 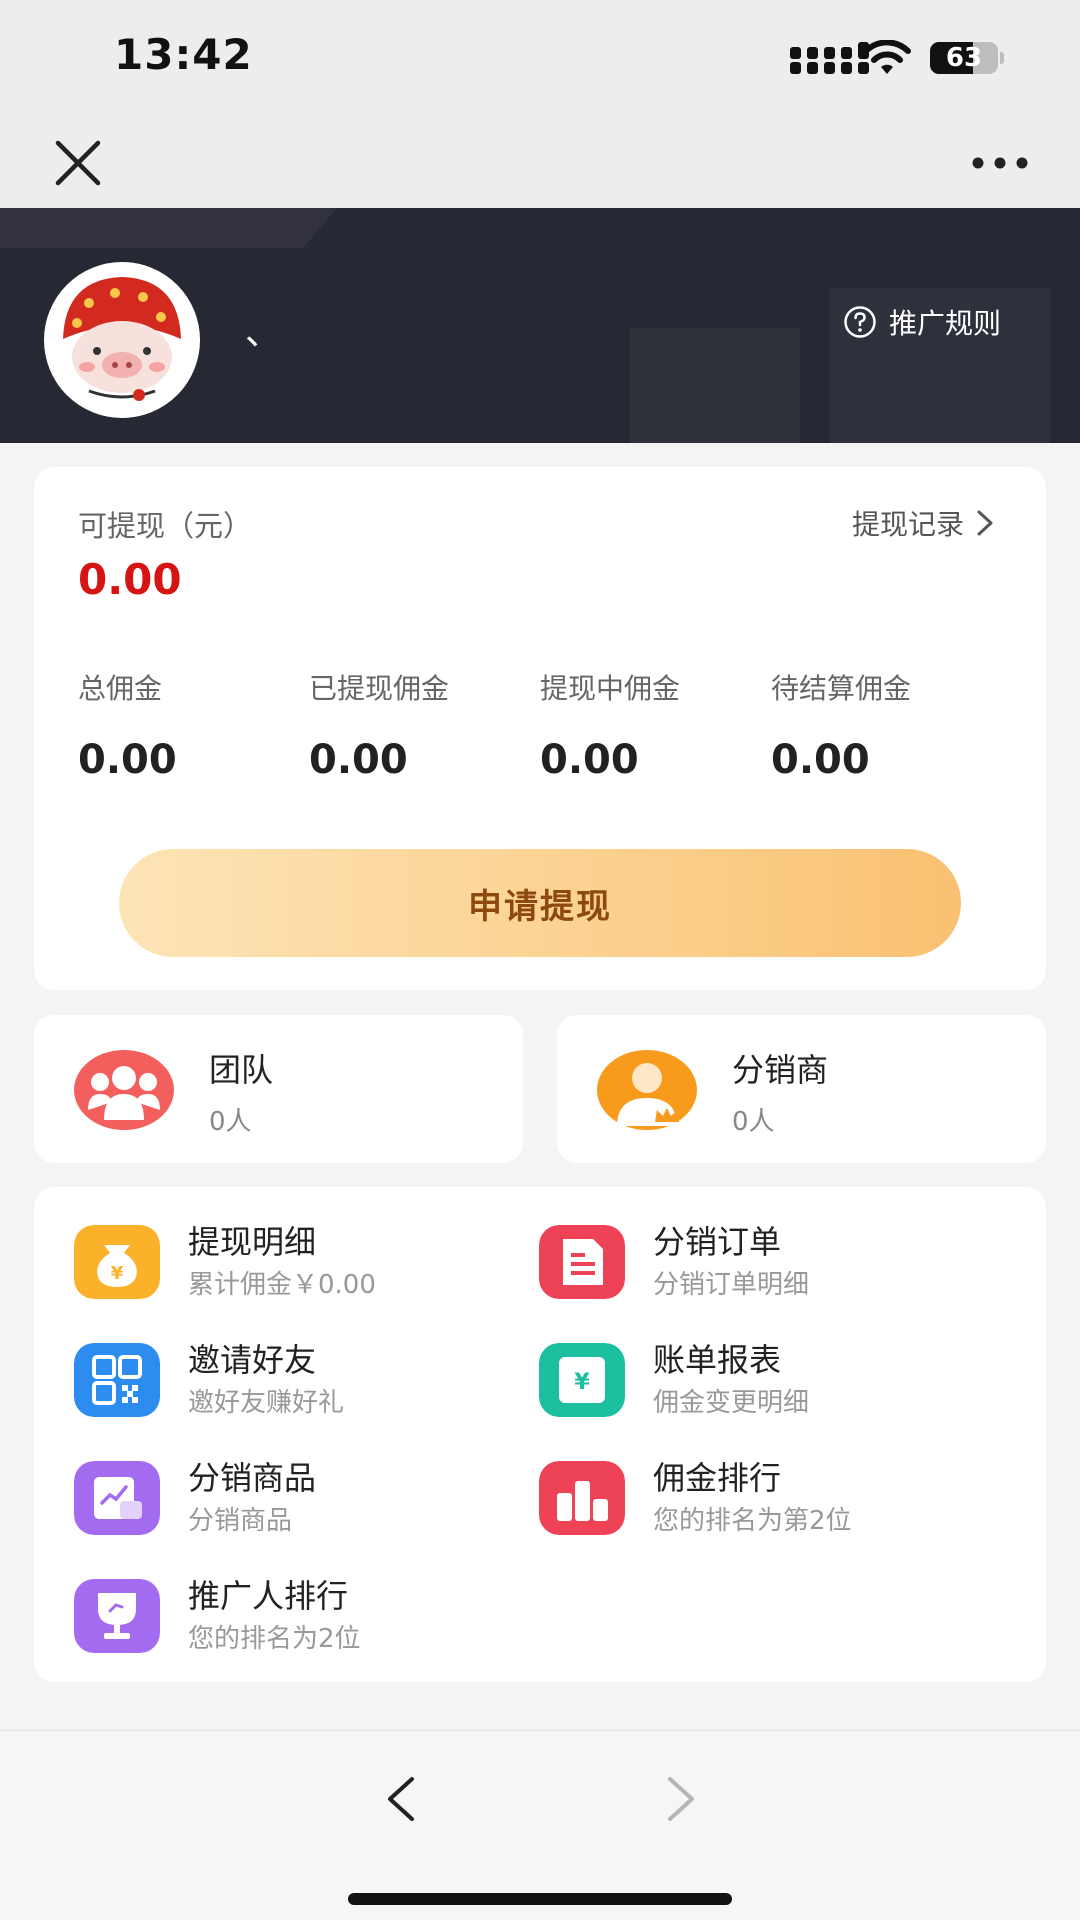 I want to click on menu-item-commission-ranking: 佣金排行 您的排名为第2位, so click(x=759, y=1498).